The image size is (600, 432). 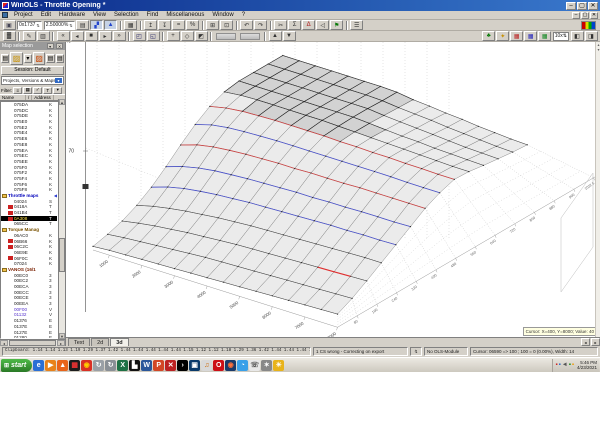 What do you see at coordinates (135, 365) in the screenshot?
I see `taskbar-icon-utility: ▙` at bounding box center [135, 365].